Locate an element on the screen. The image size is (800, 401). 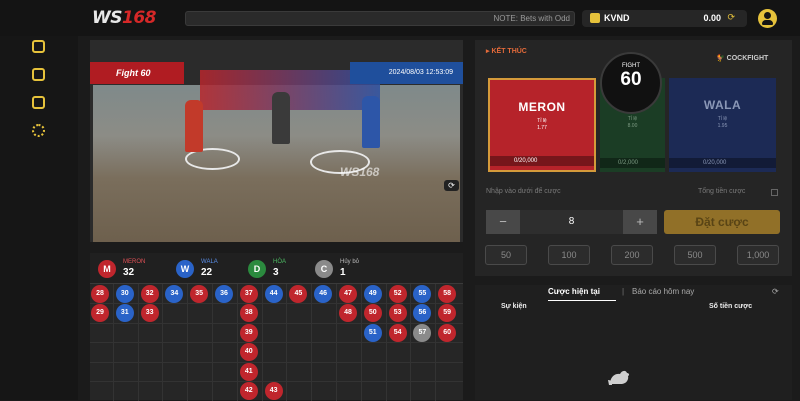
result-cell: 55 is located at coordinates (422, 294).